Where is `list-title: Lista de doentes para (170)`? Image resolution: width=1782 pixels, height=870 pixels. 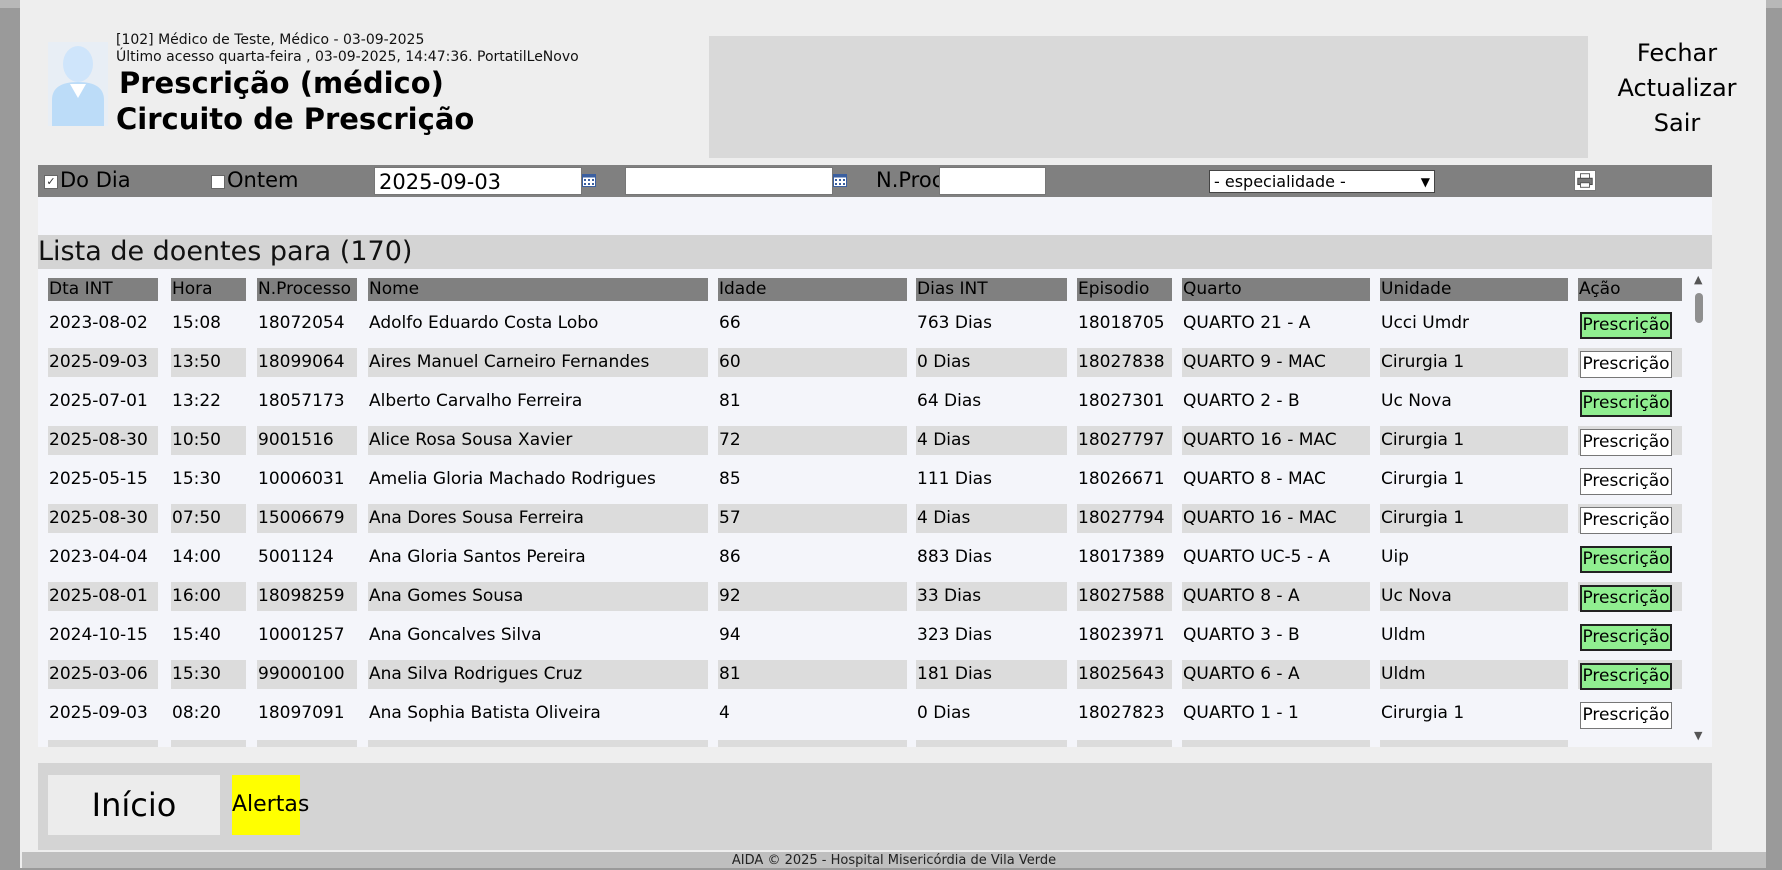 list-title: Lista de doentes para (170) is located at coordinates (225, 251).